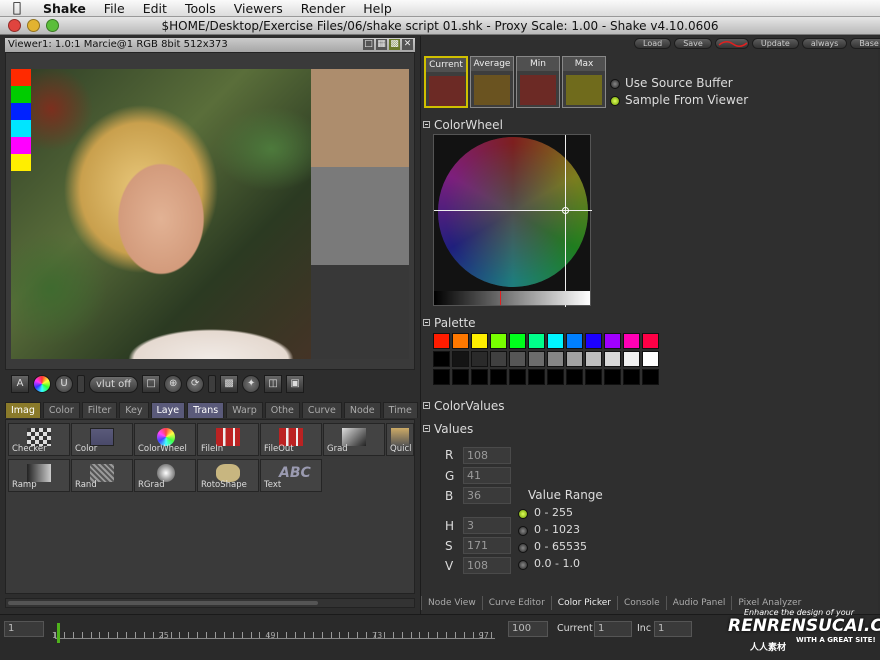 This screenshot has width=880, height=660. Describe the element at coordinates (381, 44) in the screenshot. I see `viewer-grid-icon: ▦` at that location.